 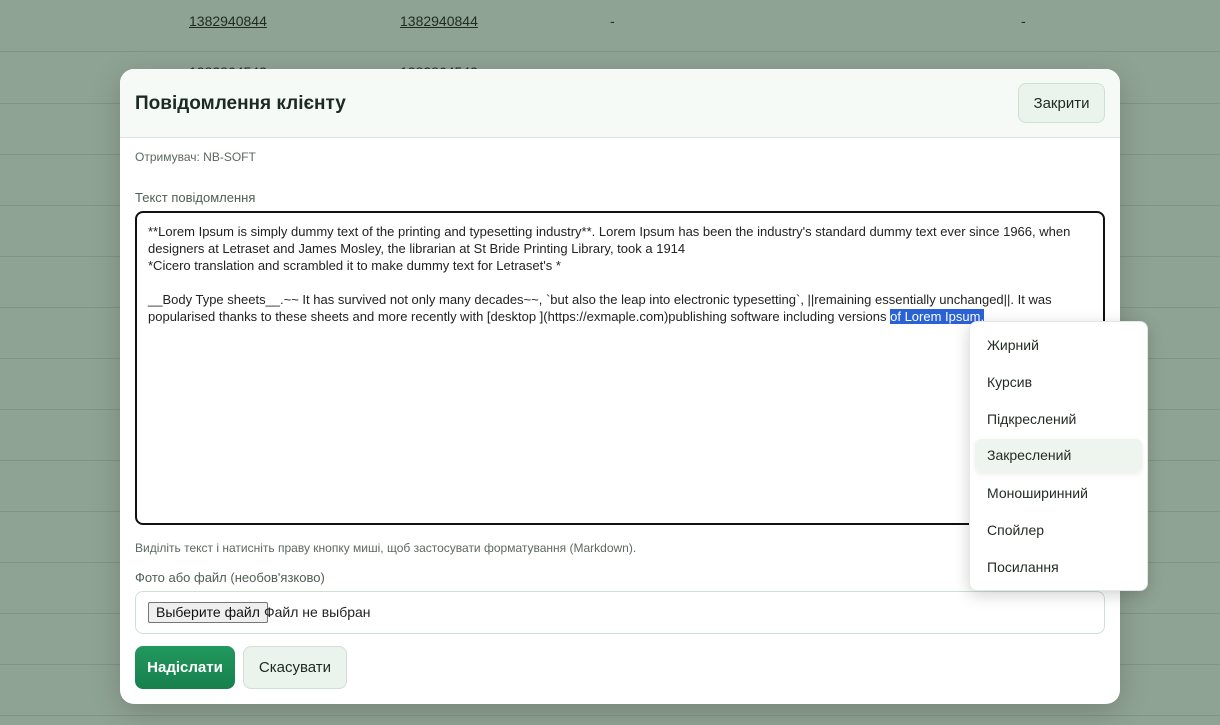 What do you see at coordinates (195, 157) in the screenshot?
I see `recipient-text: Отримувач: NB-SOFT` at bounding box center [195, 157].